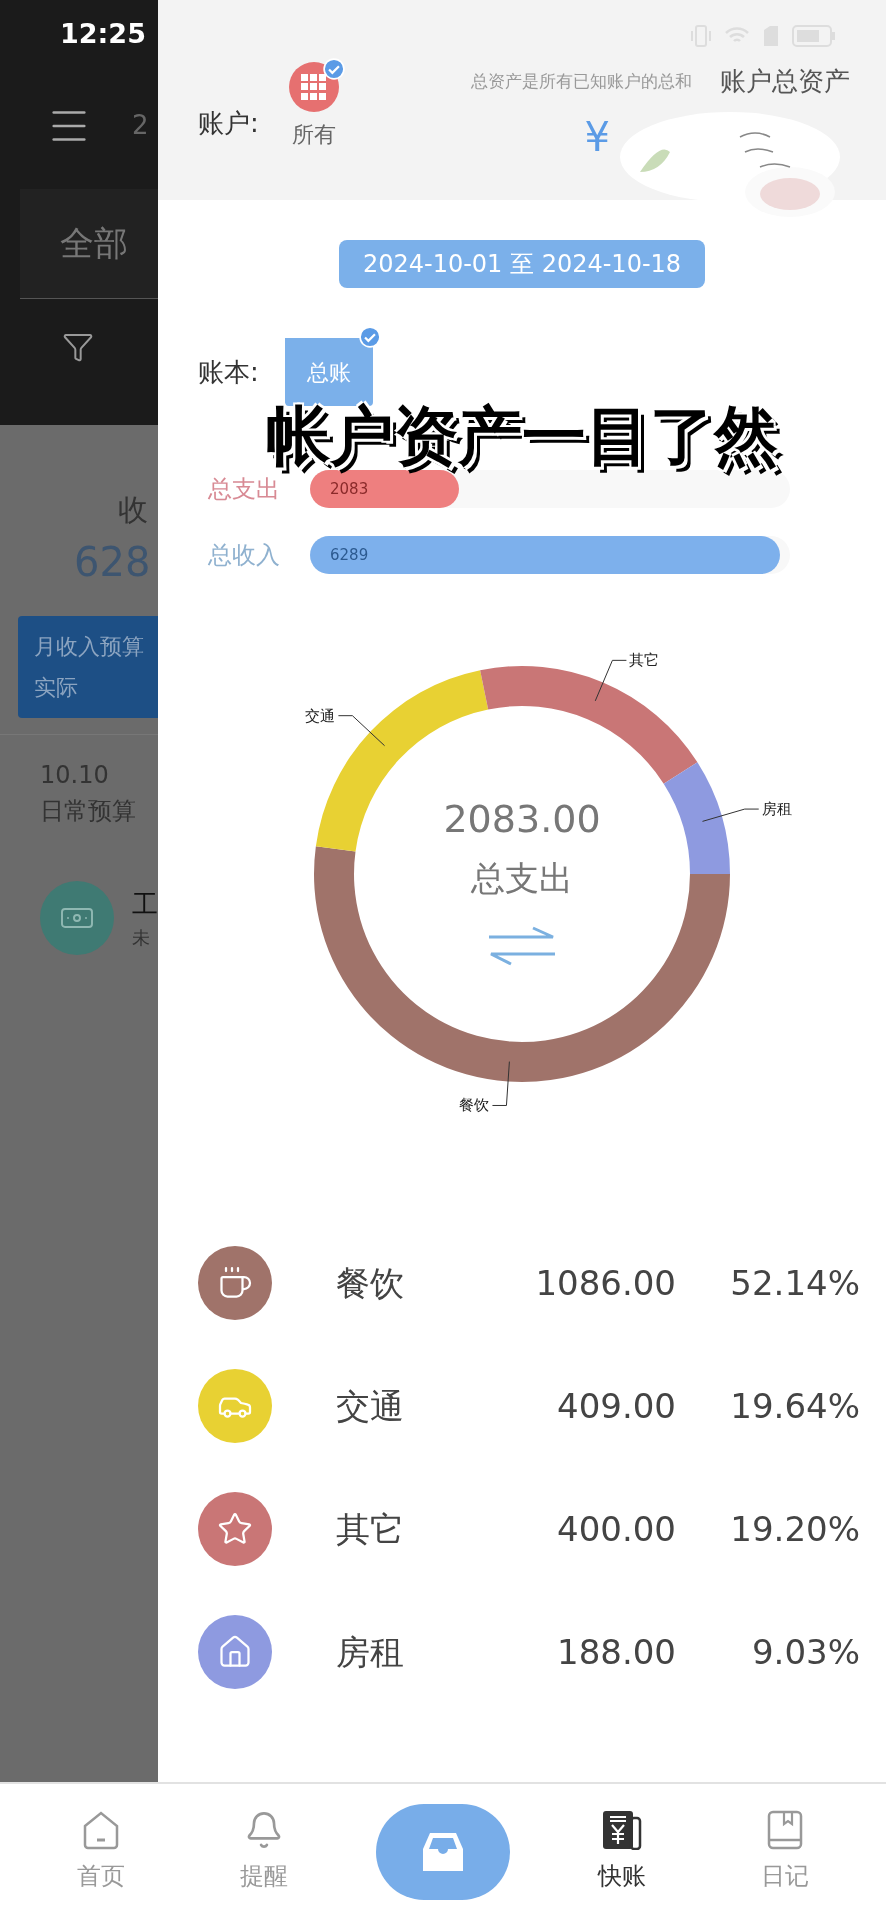  What do you see at coordinates (145, 904) in the screenshot?
I see `entry-item-title: 工` at bounding box center [145, 904].